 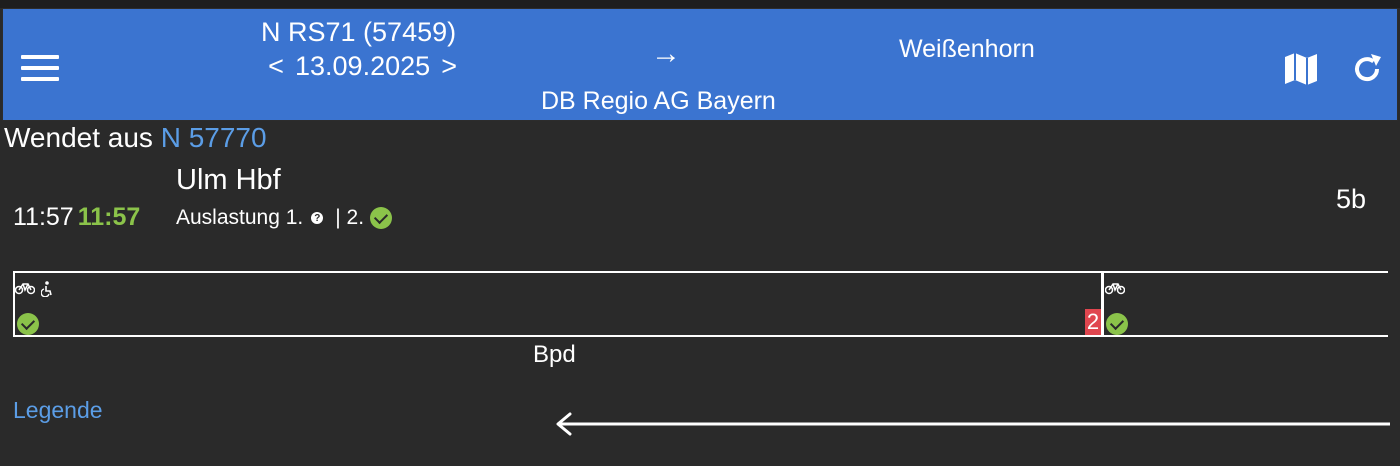 I want to click on next-day-button: >, so click(x=449, y=66).